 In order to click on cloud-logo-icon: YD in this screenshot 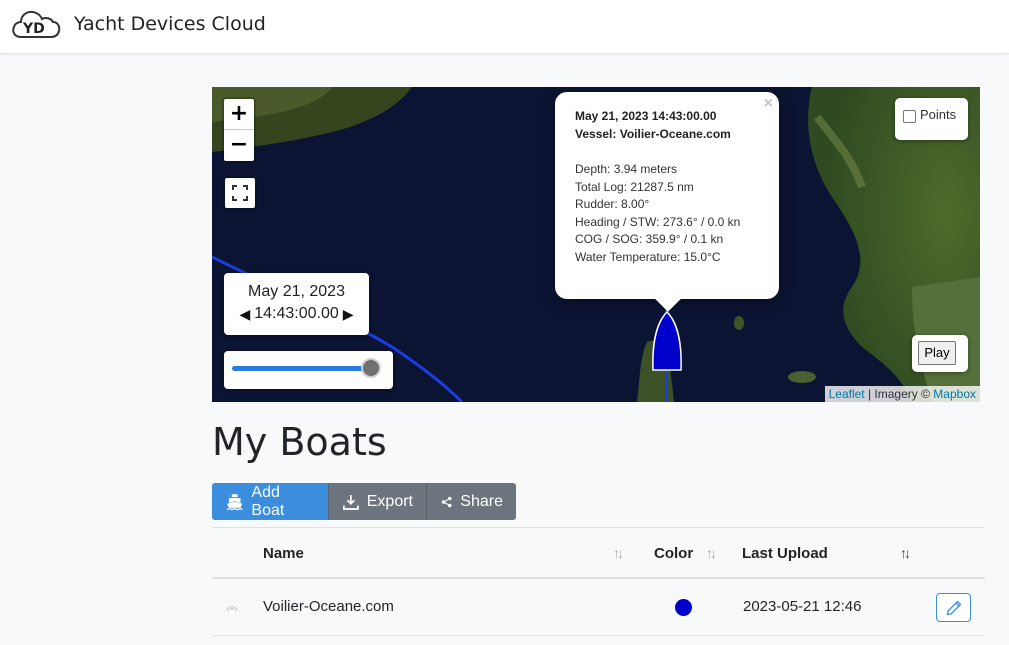, I will do `click(36, 24)`.